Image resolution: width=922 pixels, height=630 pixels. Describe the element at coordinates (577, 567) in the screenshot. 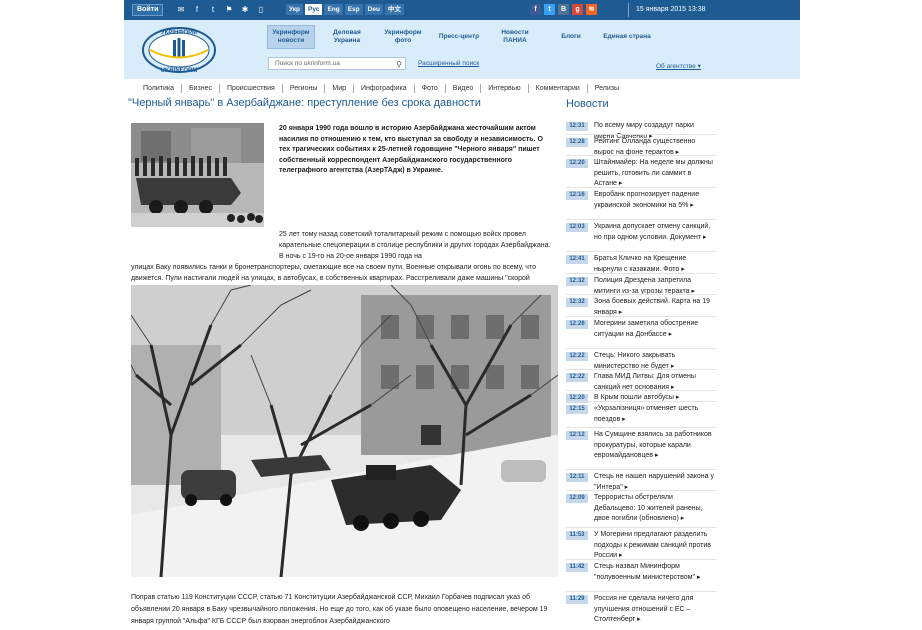

I see `news-time-badge: 11:42` at that location.